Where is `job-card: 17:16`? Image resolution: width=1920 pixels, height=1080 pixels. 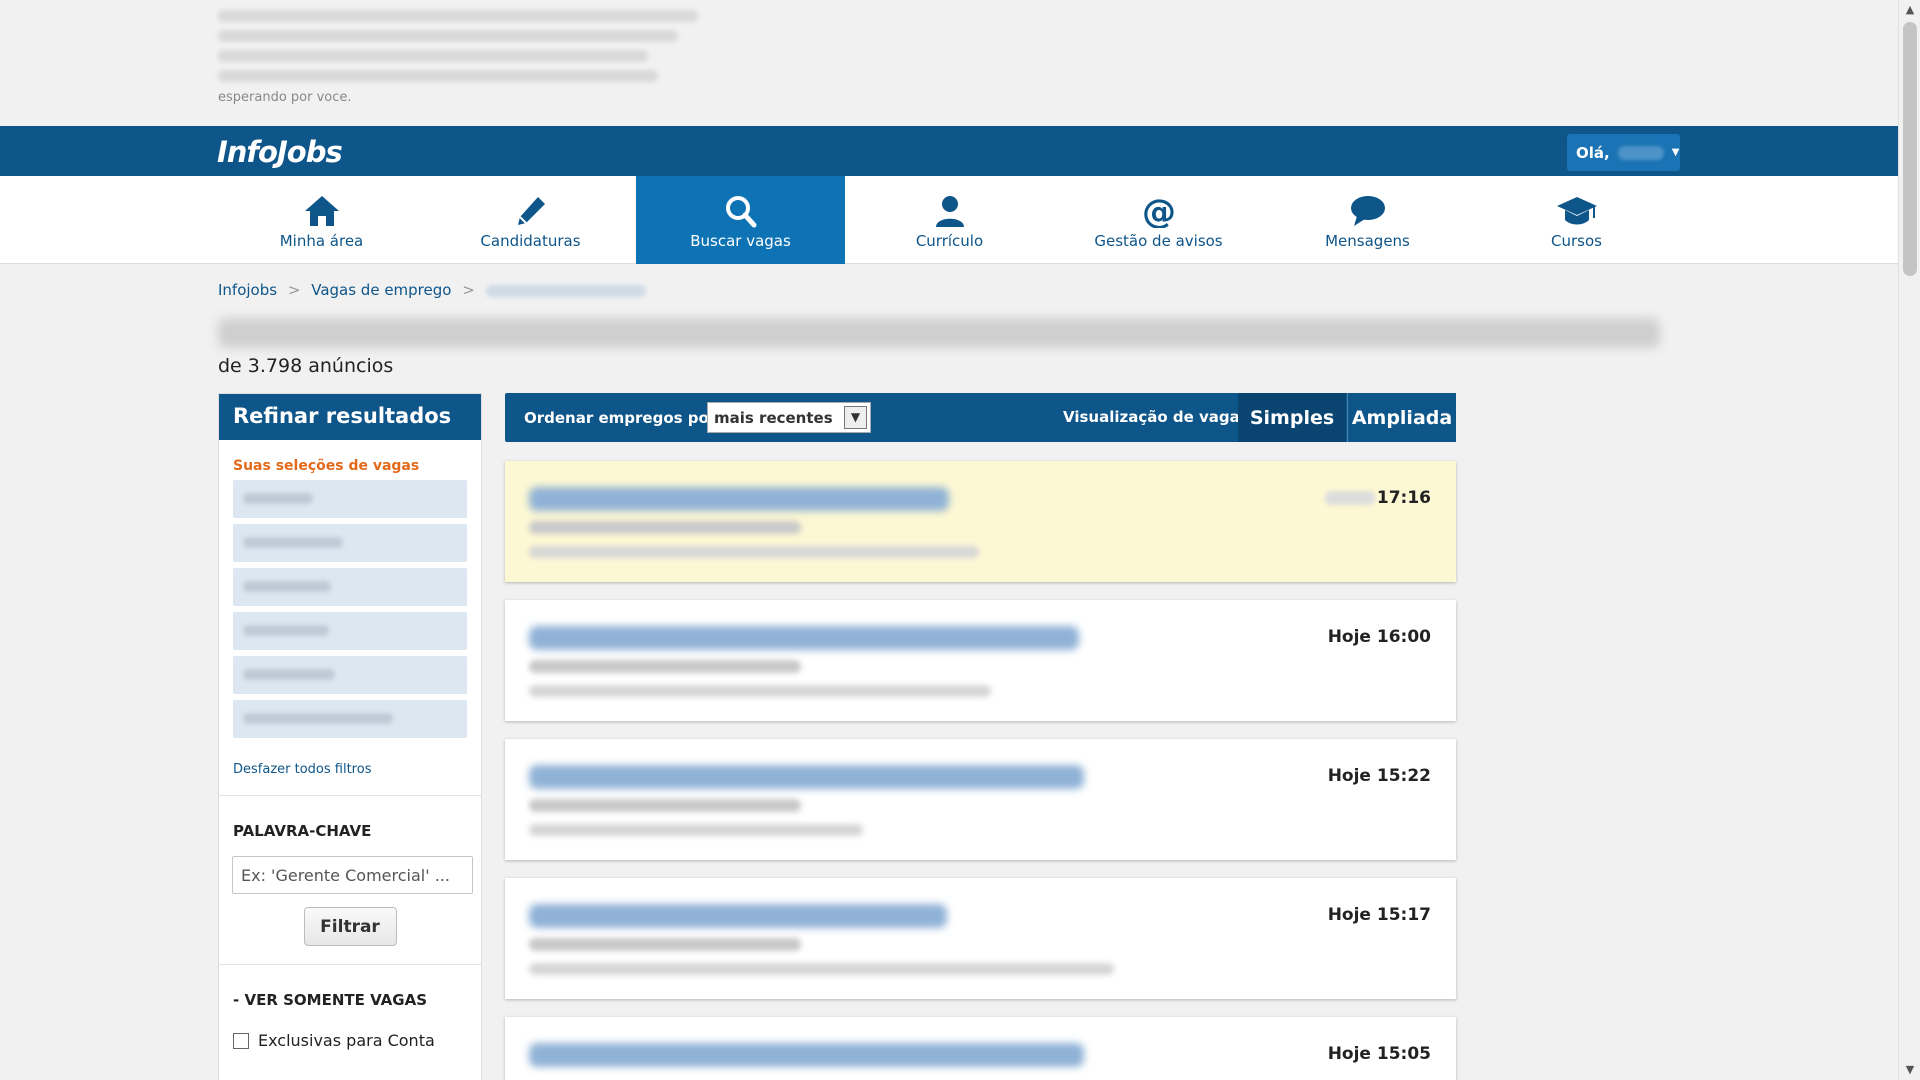
job-card: 17:16 is located at coordinates (980, 521).